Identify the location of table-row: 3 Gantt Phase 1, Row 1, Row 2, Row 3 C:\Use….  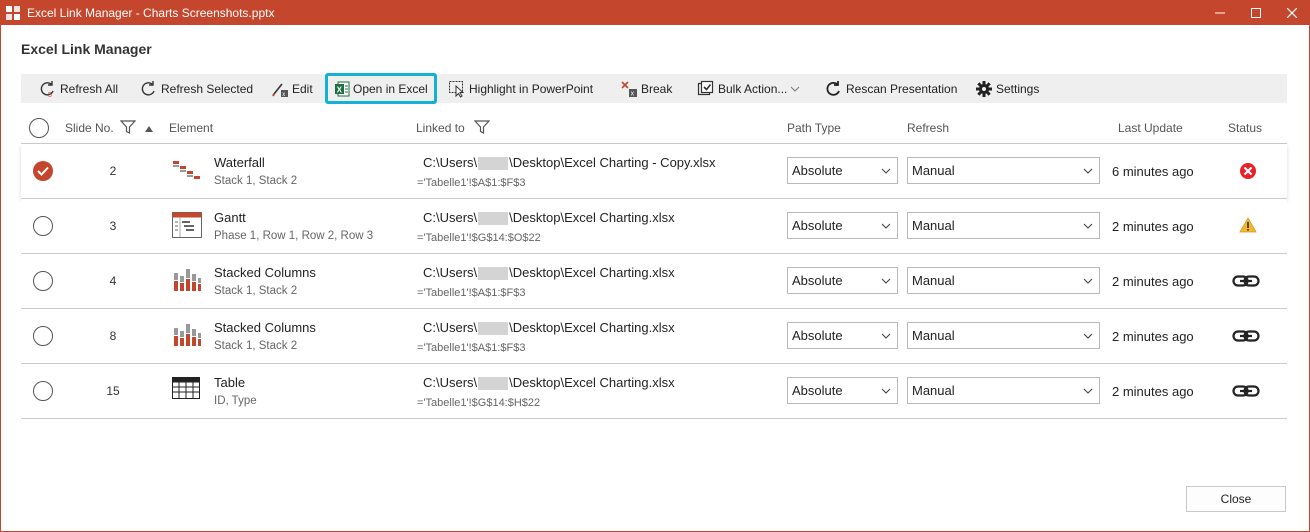
(654, 226).